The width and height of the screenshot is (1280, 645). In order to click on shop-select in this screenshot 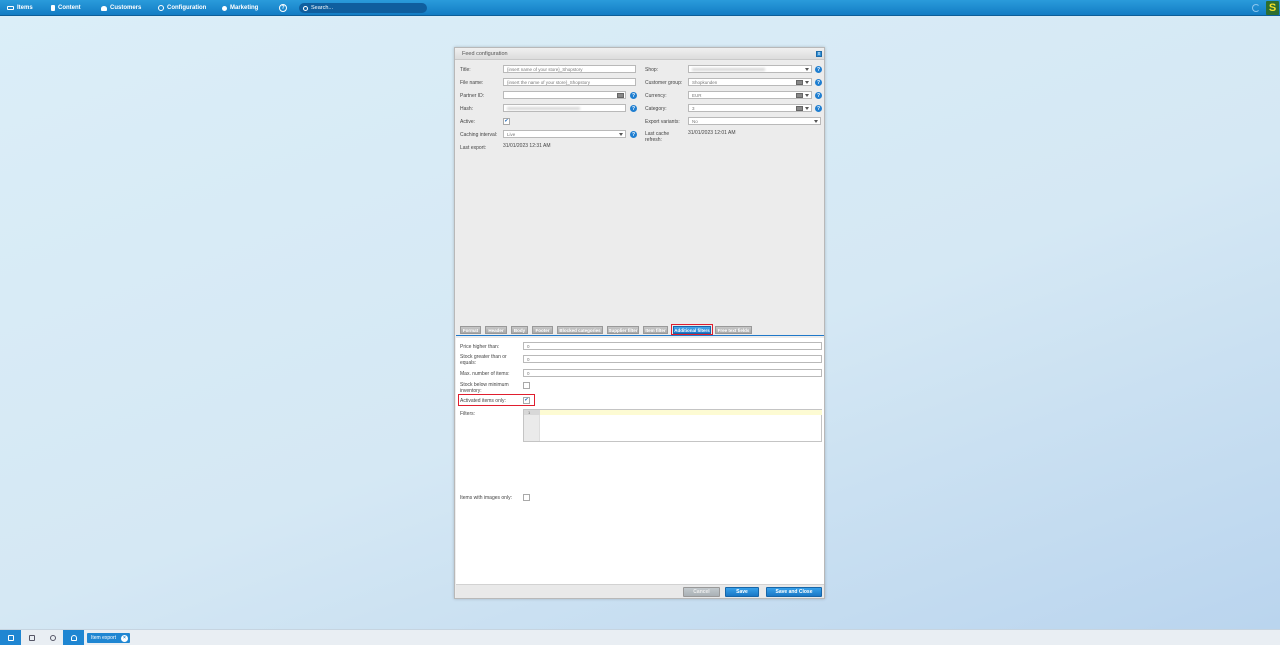, I will do `click(750, 69)`.